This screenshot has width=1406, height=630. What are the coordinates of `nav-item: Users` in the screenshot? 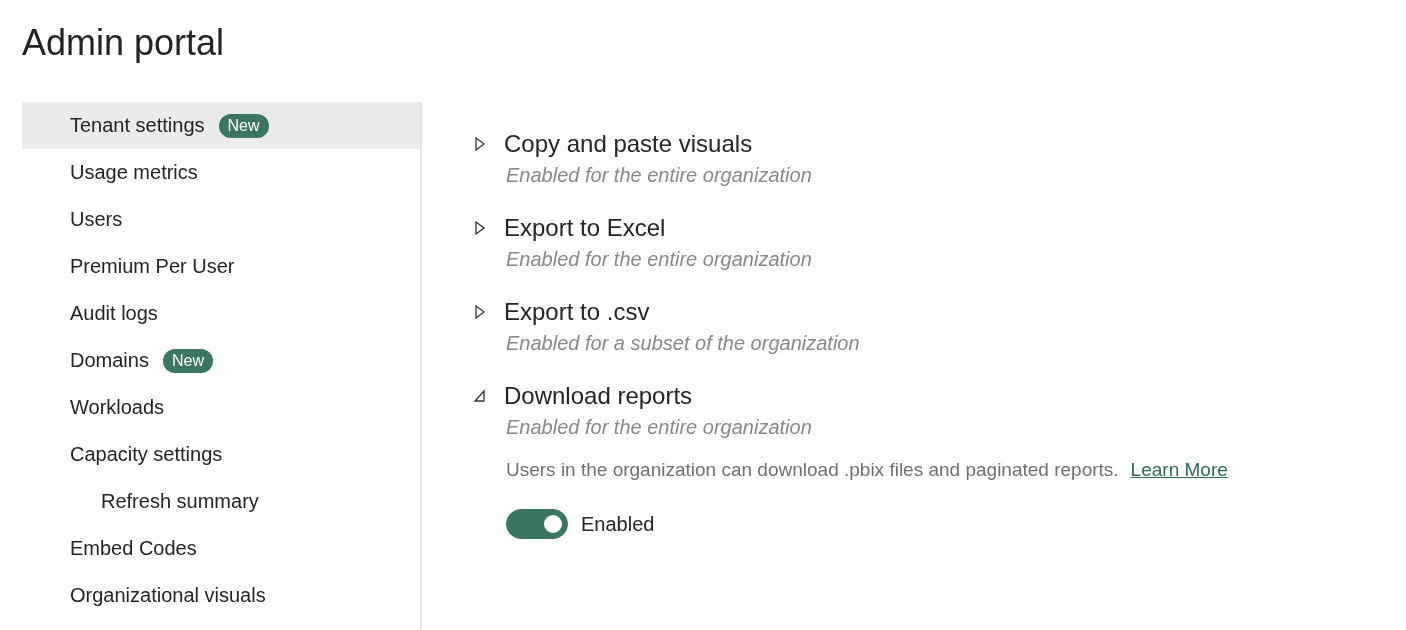 It's located at (221, 219).